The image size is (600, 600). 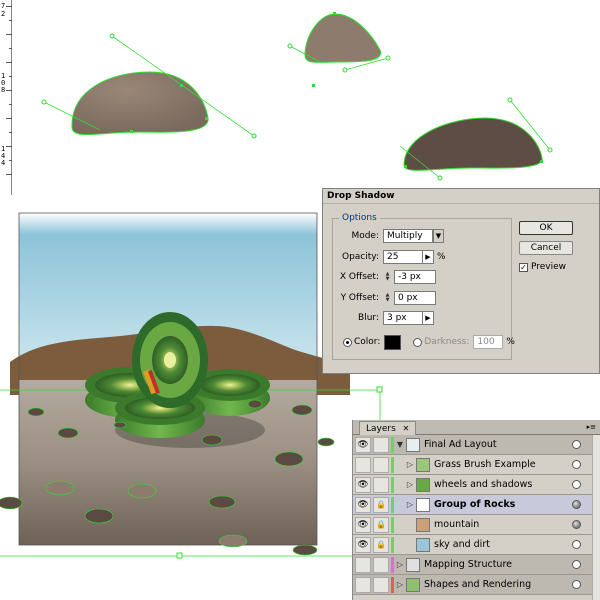 I want to click on layers-scrollbar, so click(x=596, y=517).